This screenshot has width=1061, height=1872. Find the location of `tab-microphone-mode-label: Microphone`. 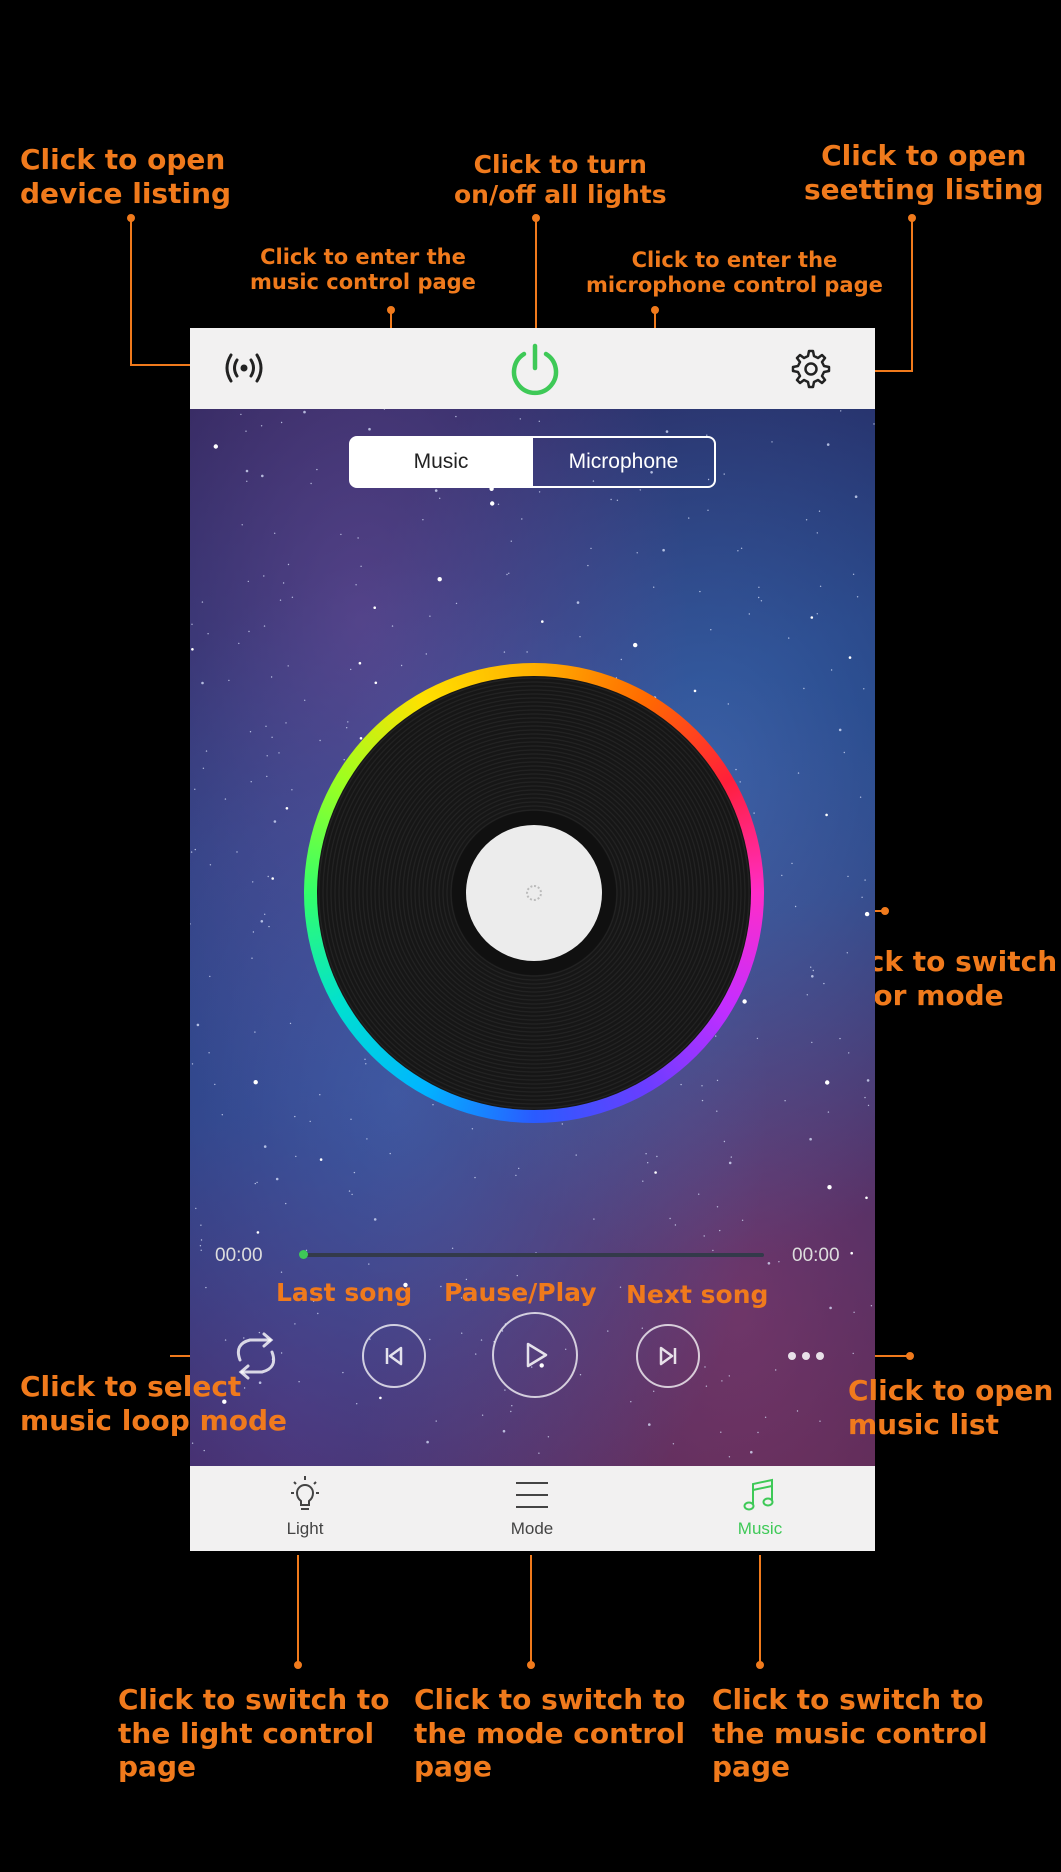

tab-microphone-mode-label: Microphone is located at coordinates (623, 461).